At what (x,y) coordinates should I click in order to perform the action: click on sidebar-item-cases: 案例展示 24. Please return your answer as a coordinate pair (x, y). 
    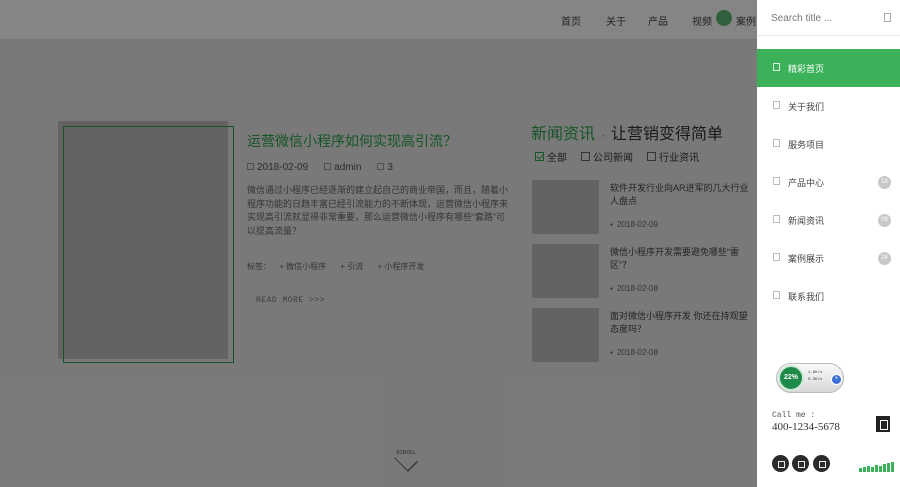
    Looking at the image, I should click on (828, 258).